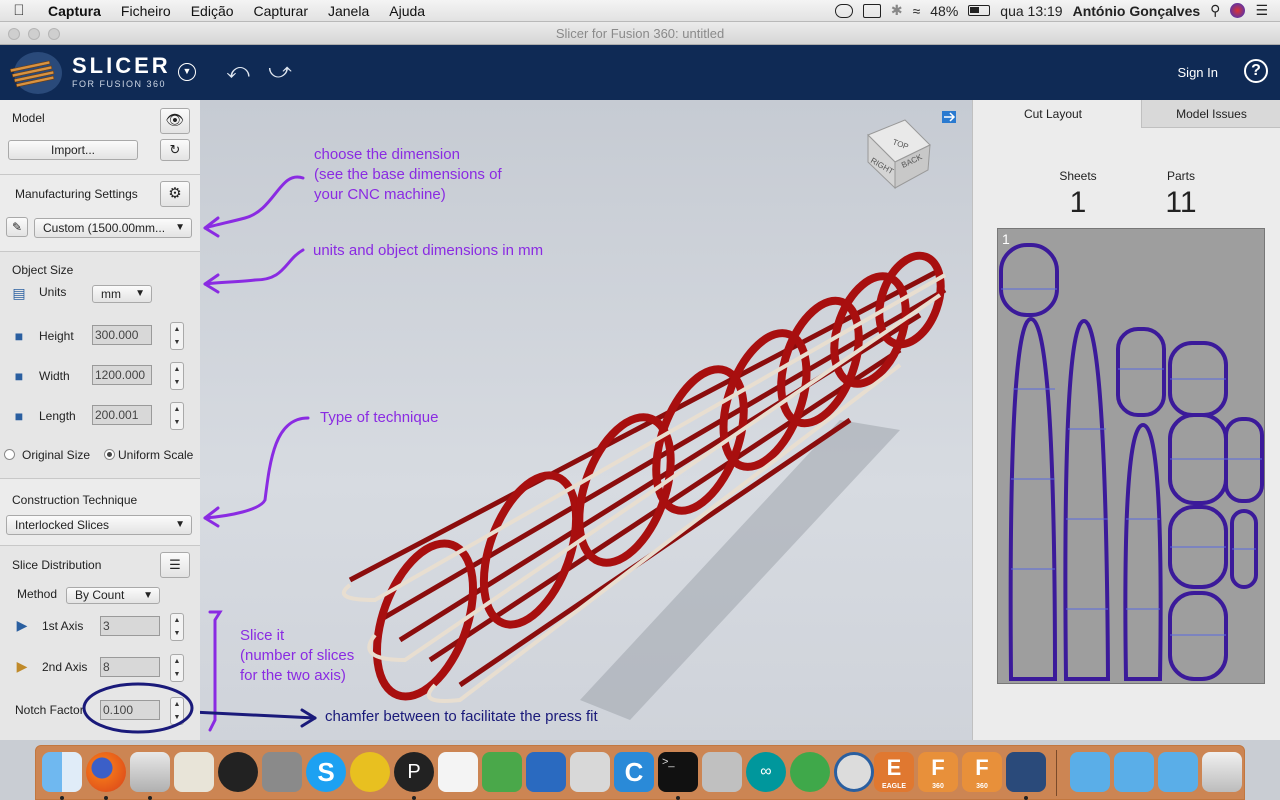 The height and width of the screenshot is (800, 1280). Describe the element at coordinates (99, 525) in the screenshot. I see `construction-select: Interlocked Slices ▼` at that location.